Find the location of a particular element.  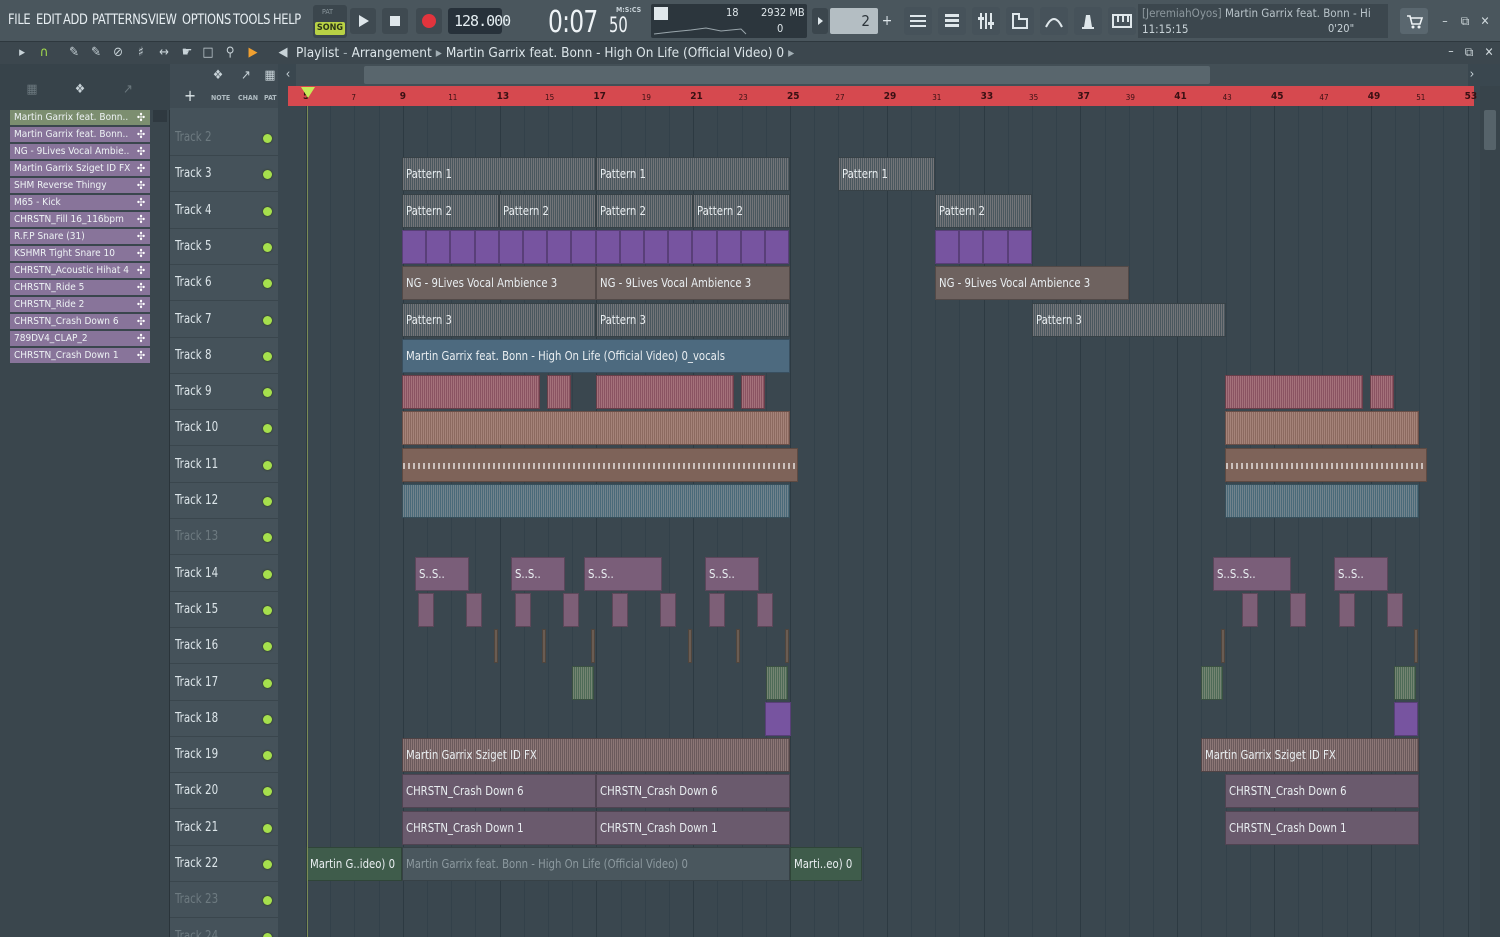

track-name: Track 17 is located at coordinates (196, 682).